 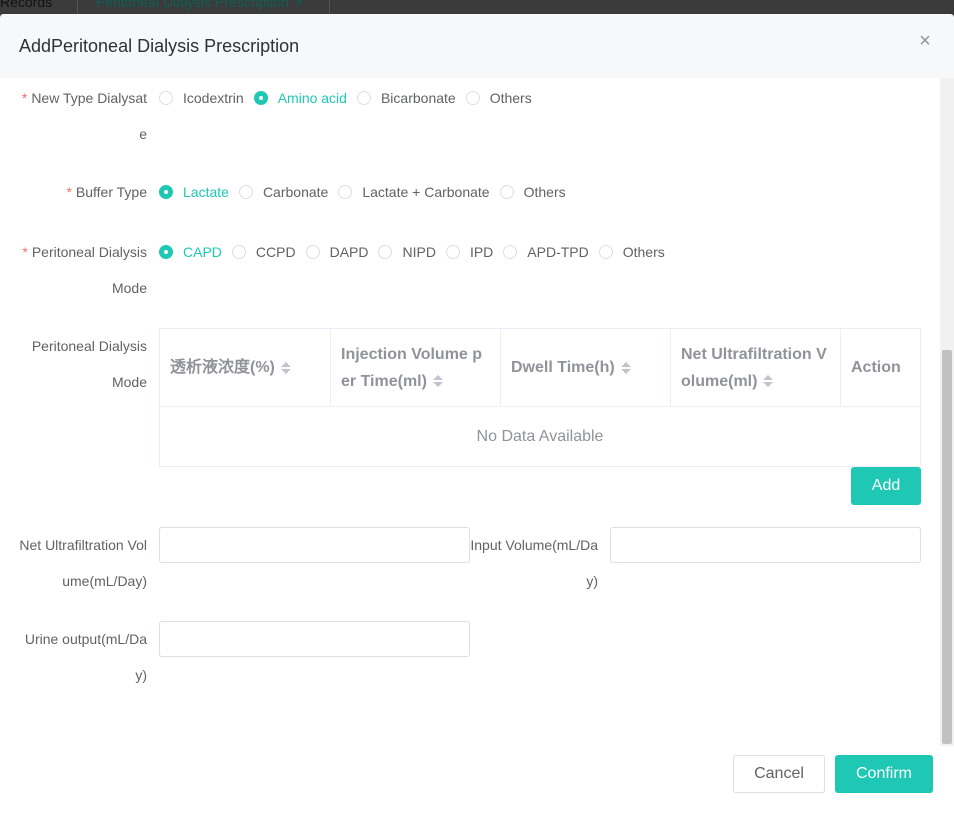 I want to click on radio-icodextrin: Icodextrin, so click(x=201, y=98).